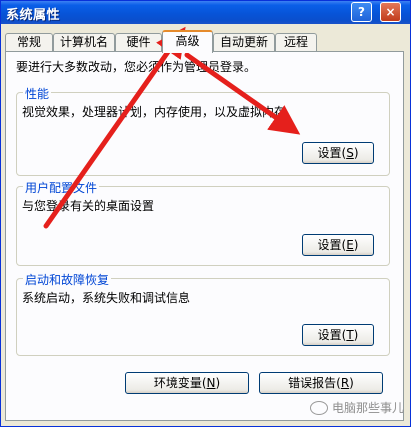 This screenshot has width=411, height=427. What do you see at coordinates (177, 383) in the screenshot?
I see `environment-variables-label: 环境变量` at bounding box center [177, 383].